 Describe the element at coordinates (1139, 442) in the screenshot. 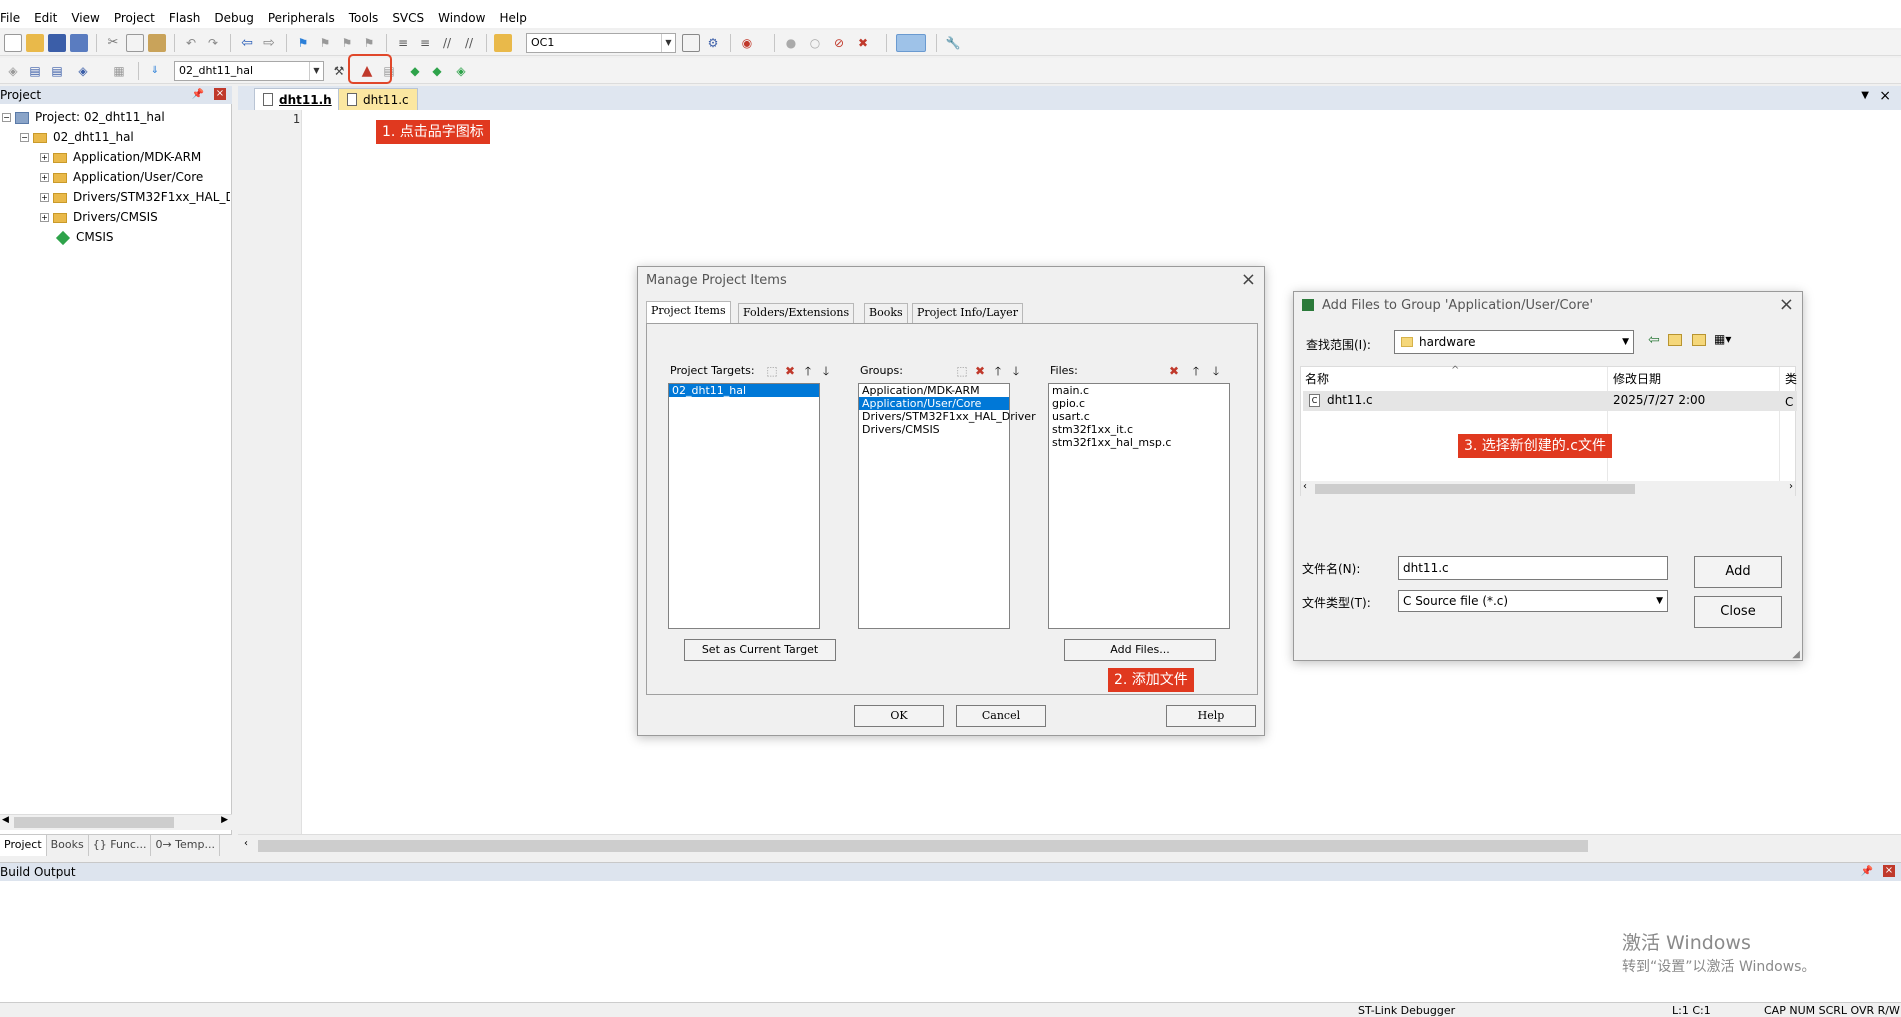

I see `list-item: stm32f1xx_hal_msp.c` at that location.